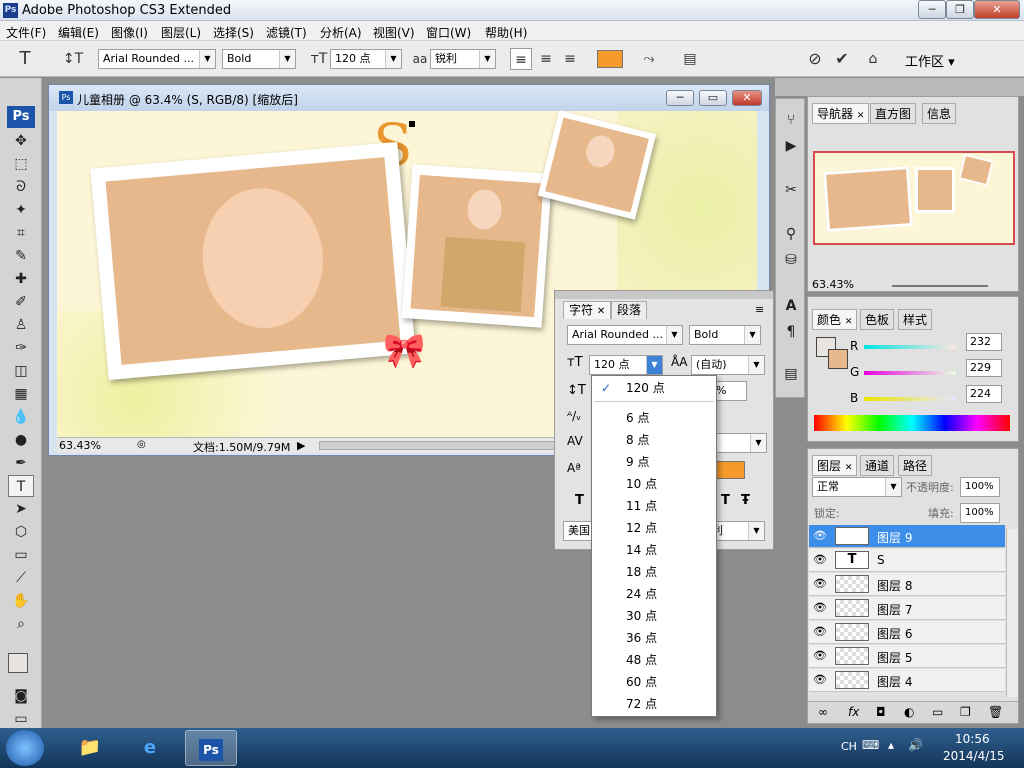  What do you see at coordinates (960, 9) in the screenshot?
I see `maximize-button: ❐` at bounding box center [960, 9].